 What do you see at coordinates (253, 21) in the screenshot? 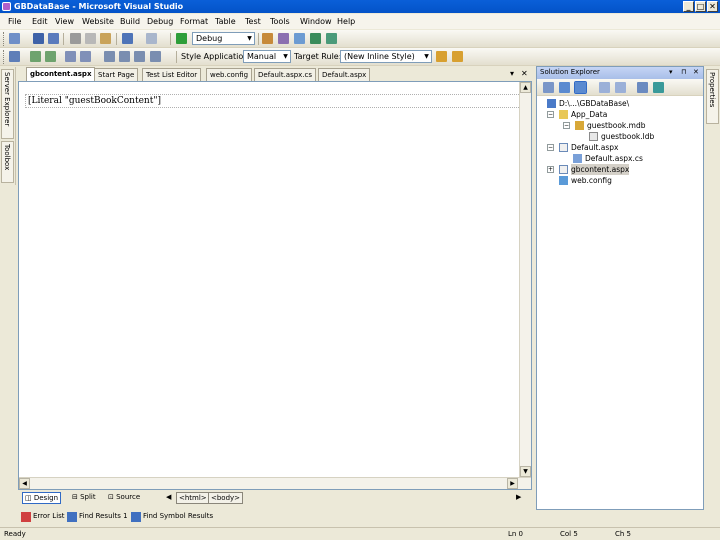
I see `menu-test: Test` at bounding box center [253, 21].